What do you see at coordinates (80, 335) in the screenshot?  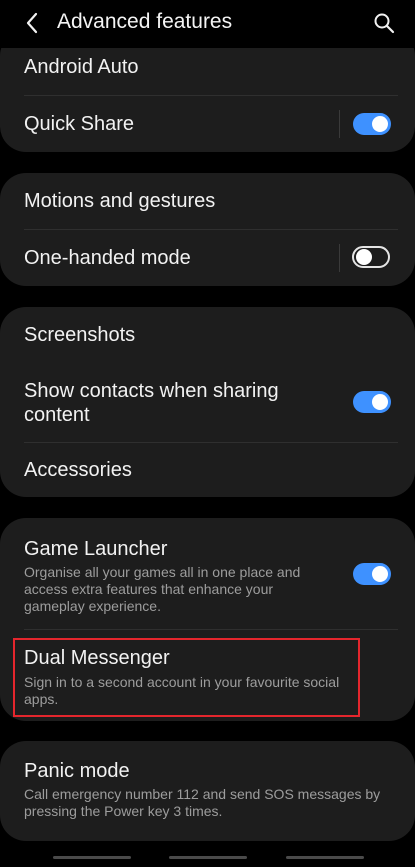 I see `screenshots-label: Screenshots` at bounding box center [80, 335].